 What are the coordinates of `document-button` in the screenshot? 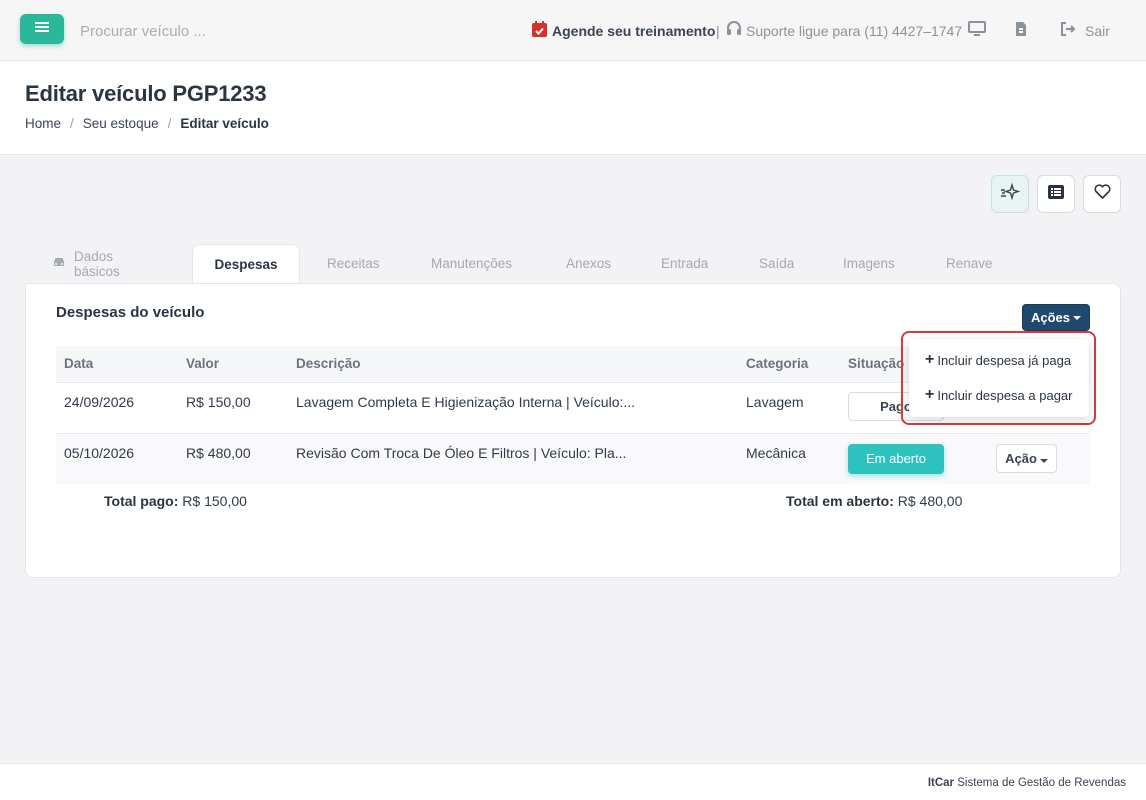 It's located at (1021, 30).